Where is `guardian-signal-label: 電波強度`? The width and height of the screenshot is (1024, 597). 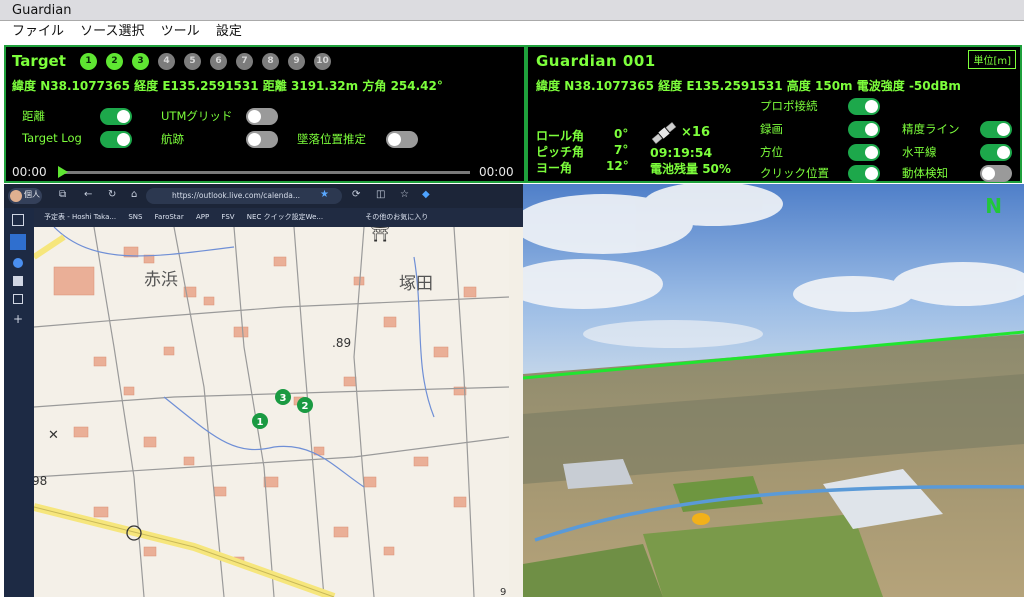
guardian-signal-label: 電波強度 is located at coordinates (880, 86).